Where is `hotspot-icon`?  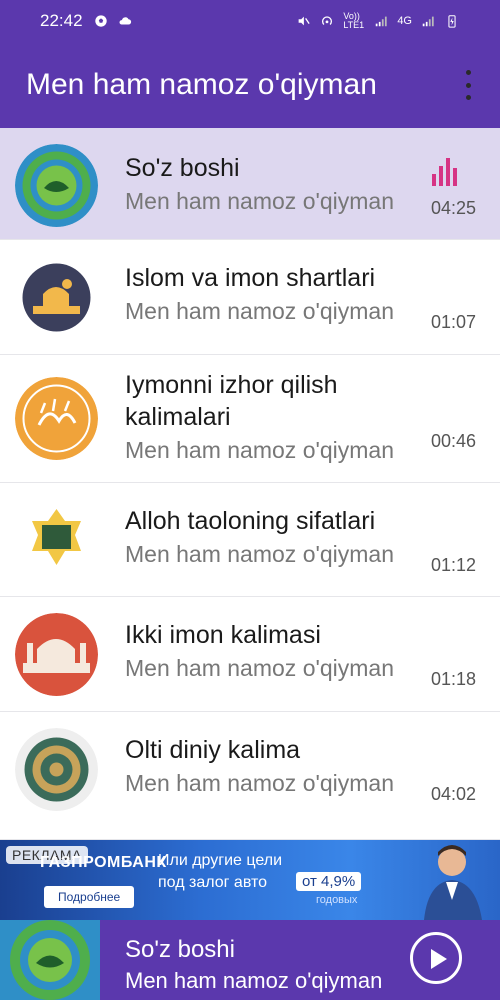
hotspot-icon is located at coordinates (327, 20).